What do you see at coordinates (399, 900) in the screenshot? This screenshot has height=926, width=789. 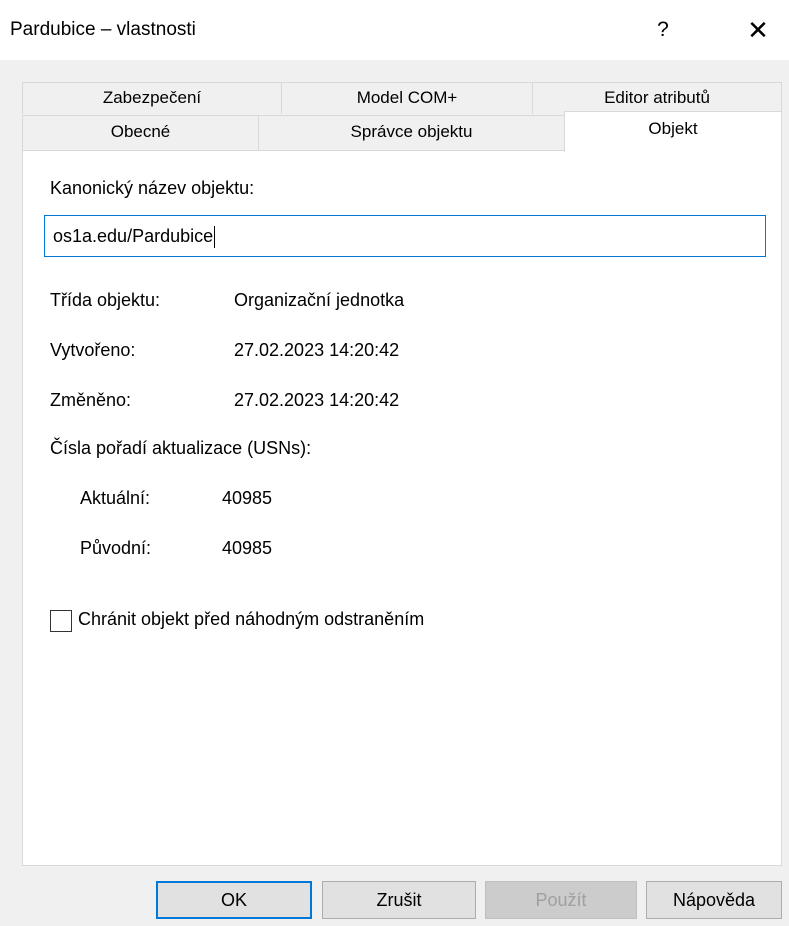 I see `cancel-button: Zrušit` at bounding box center [399, 900].